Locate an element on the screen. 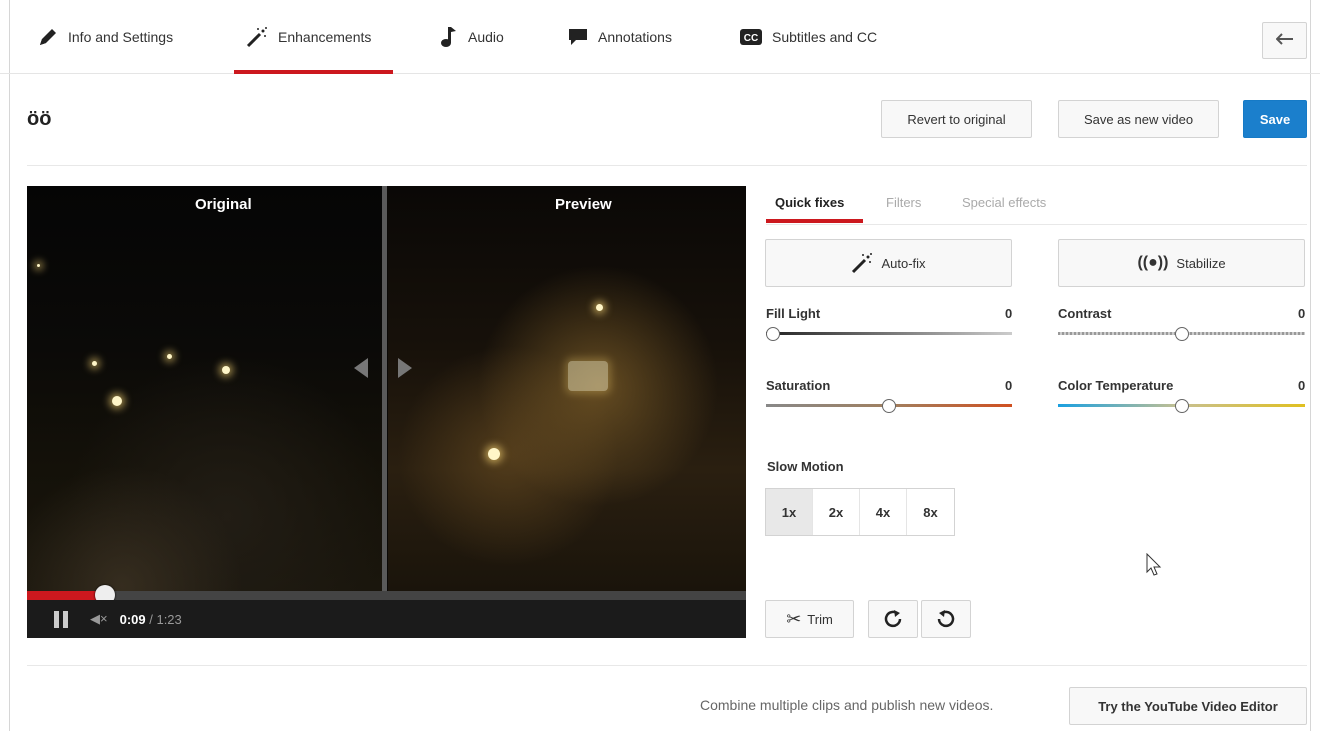 The image size is (1320, 731). scissors-icon: ✂ is located at coordinates (794, 618).